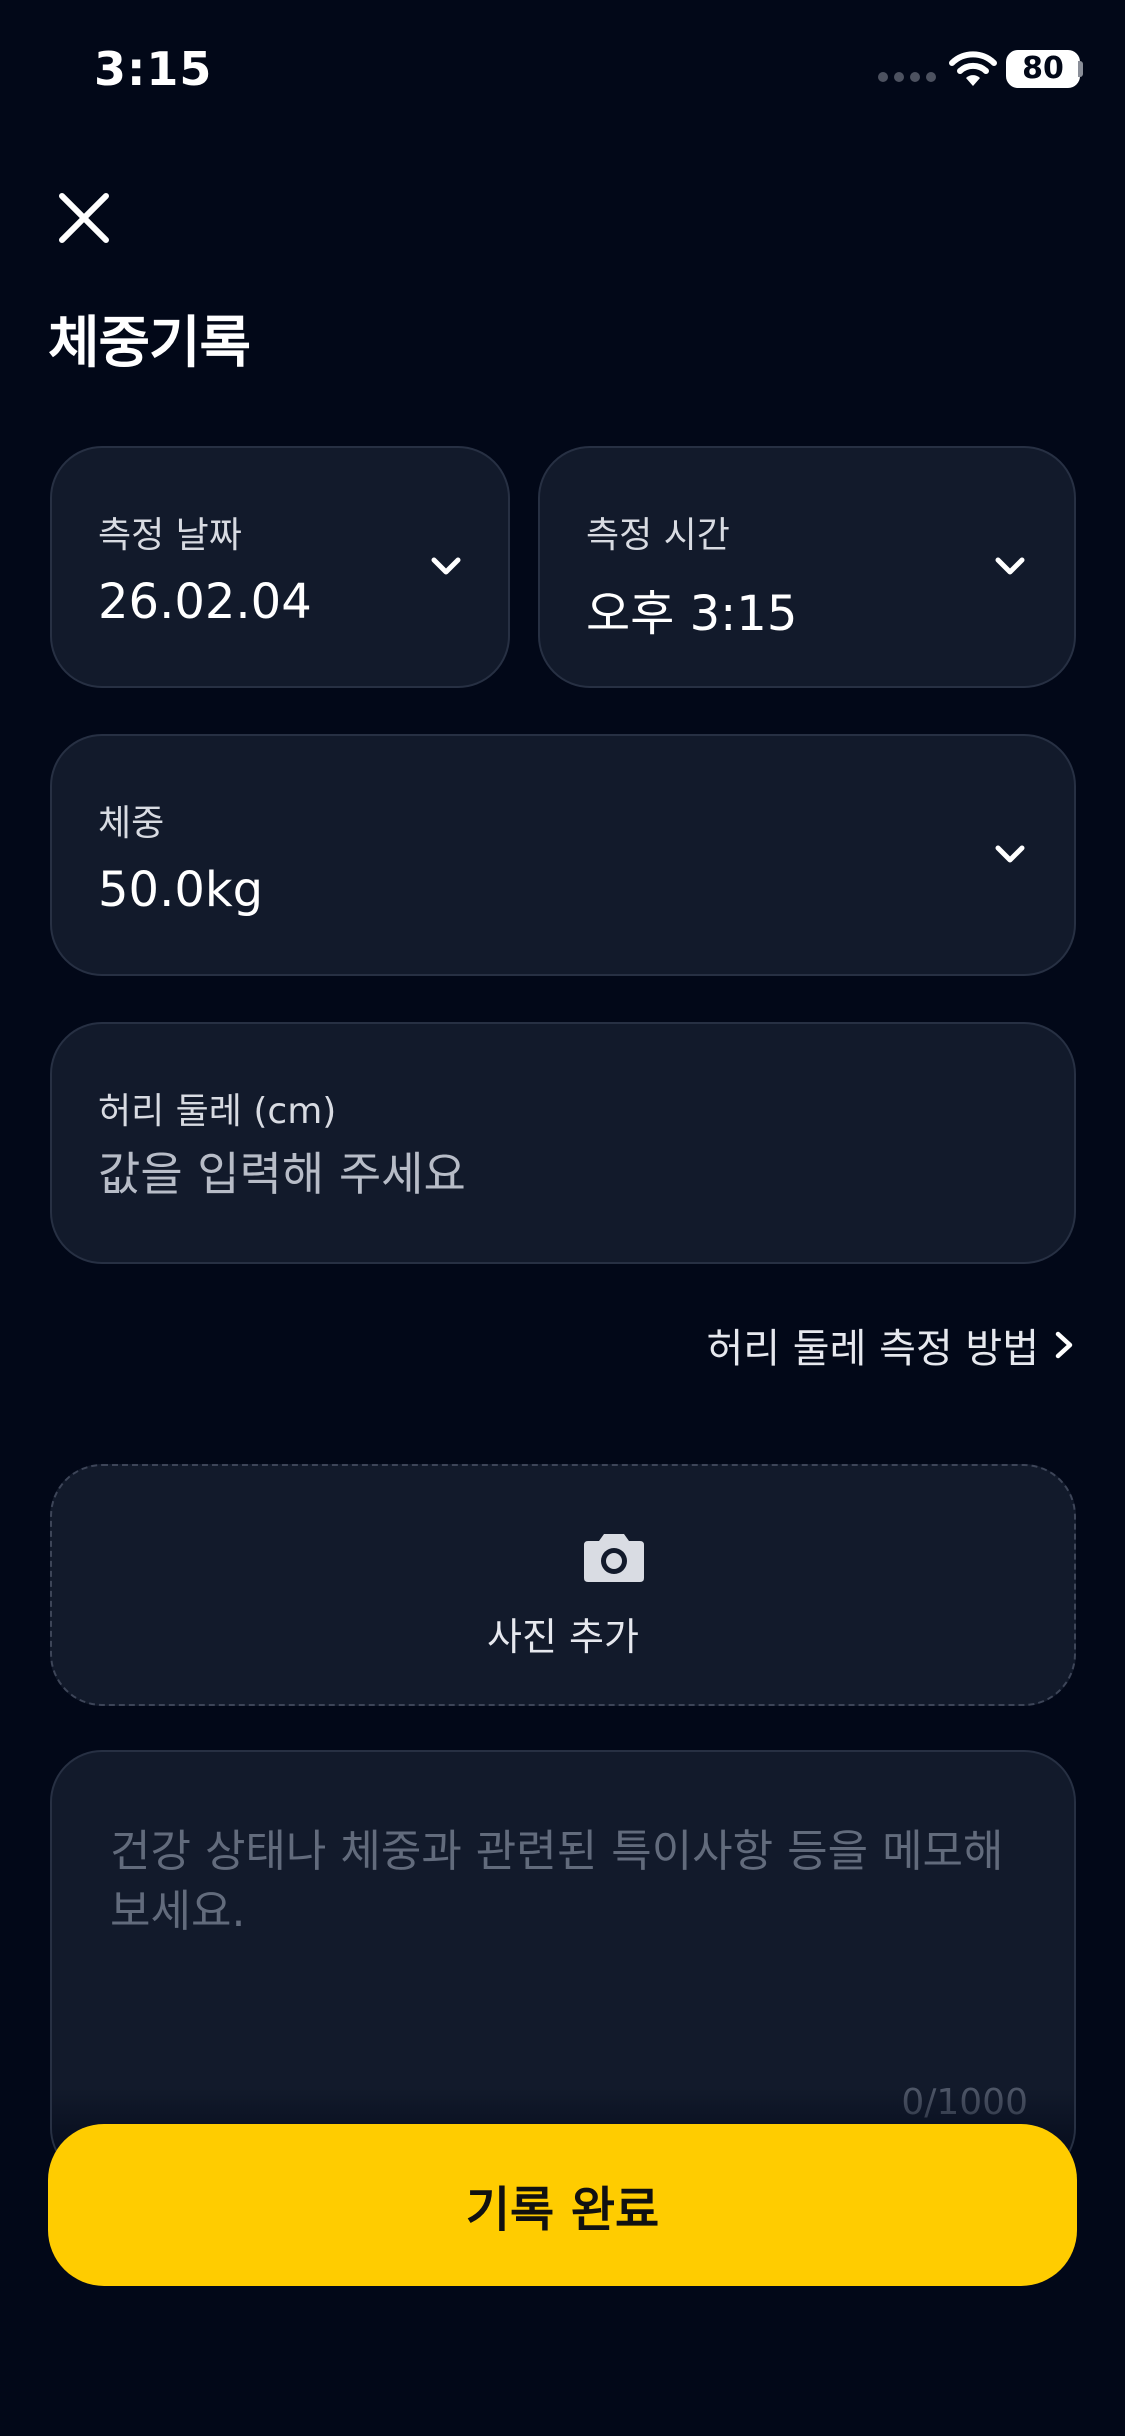 The width and height of the screenshot is (1125, 2436). Describe the element at coordinates (1080, 69) in the screenshot. I see `battery-cap` at that location.